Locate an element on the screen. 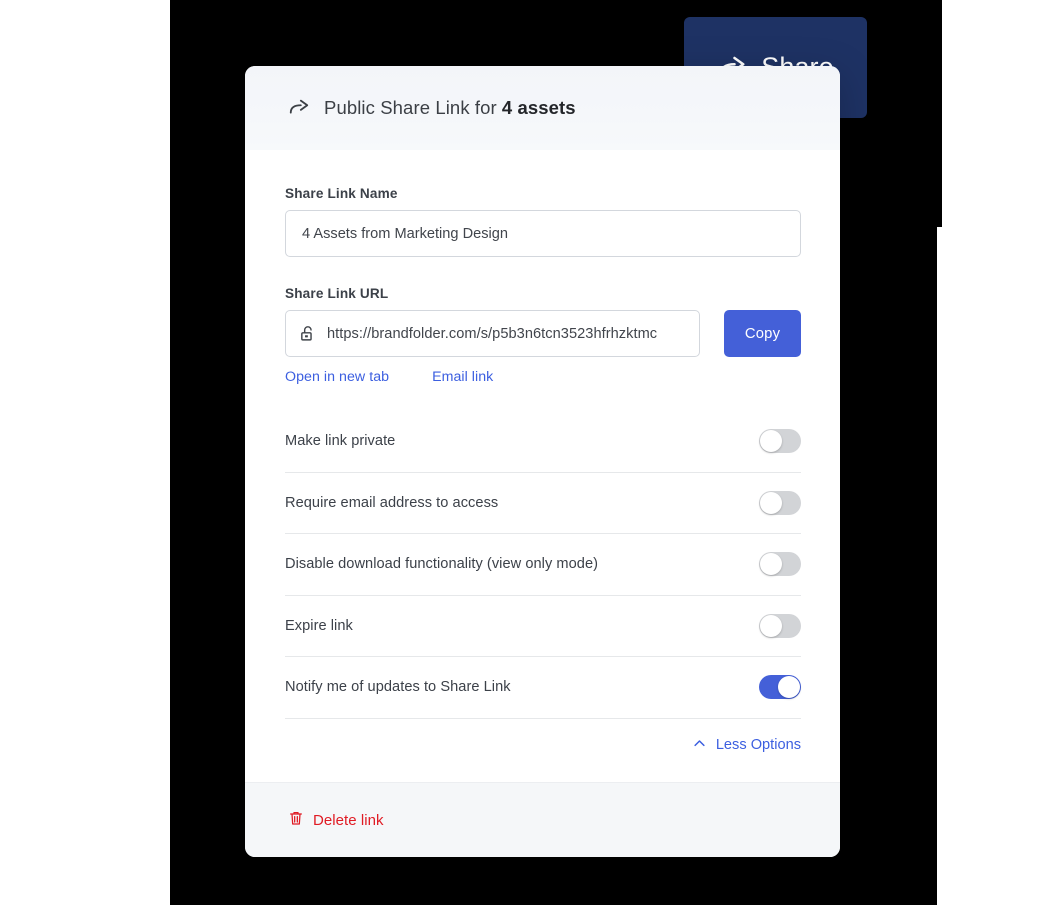  toggle-row-expire-link: Expire link is located at coordinates (543, 626).